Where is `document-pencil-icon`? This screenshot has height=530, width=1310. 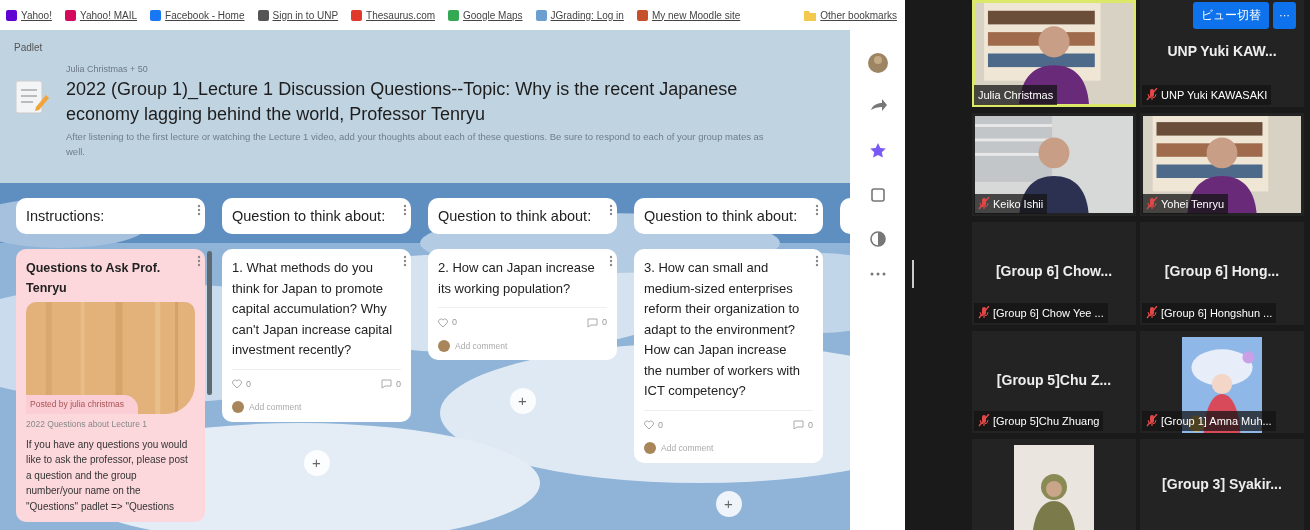 document-pencil-icon is located at coordinates (32, 97).